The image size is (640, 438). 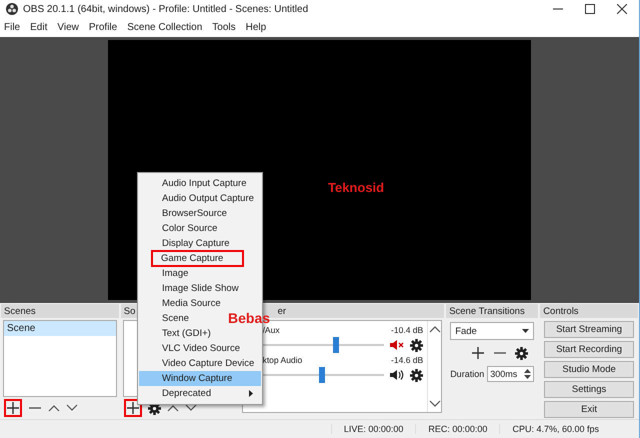 What do you see at coordinates (193, 288) in the screenshot?
I see `menu-item: Image Slide Show` at bounding box center [193, 288].